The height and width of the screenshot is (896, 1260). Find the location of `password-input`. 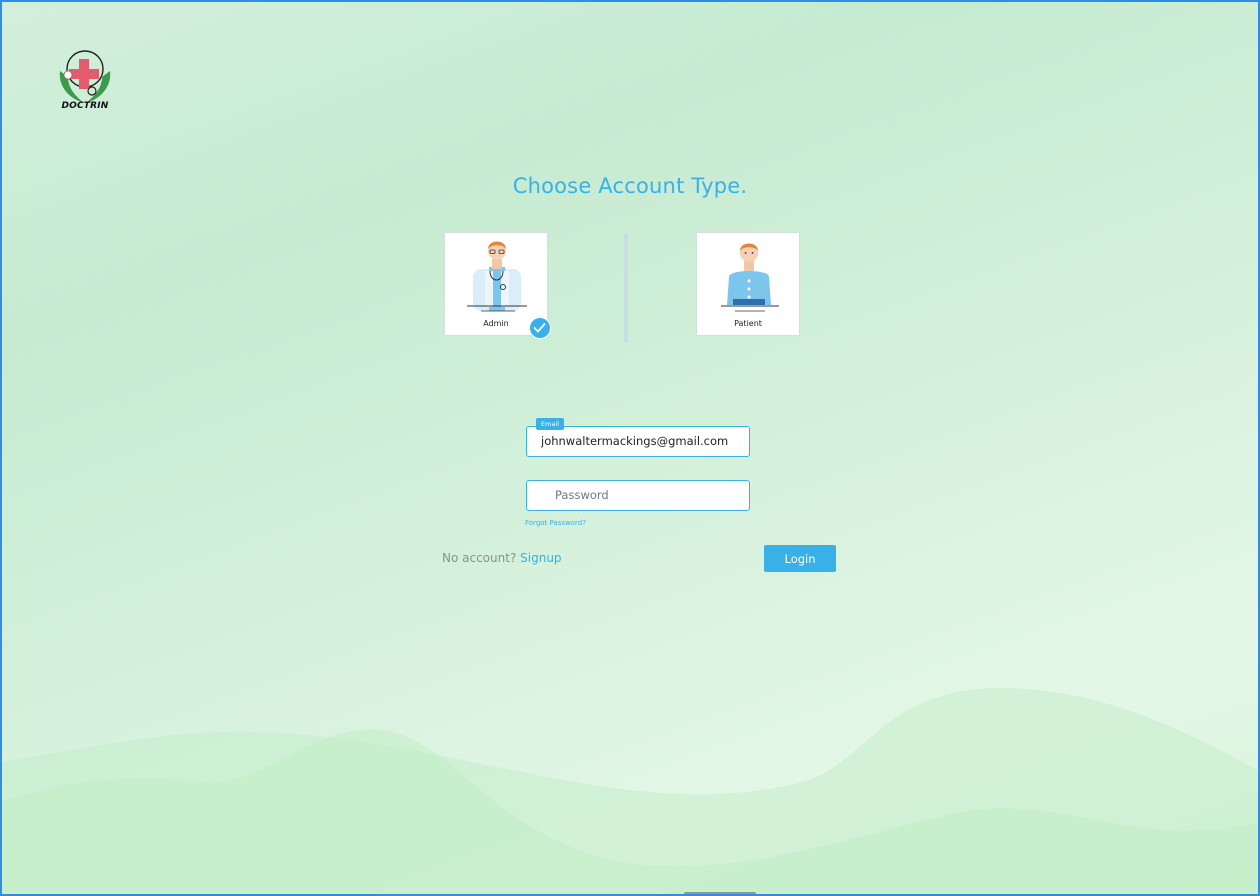

password-input is located at coordinates (648, 495).